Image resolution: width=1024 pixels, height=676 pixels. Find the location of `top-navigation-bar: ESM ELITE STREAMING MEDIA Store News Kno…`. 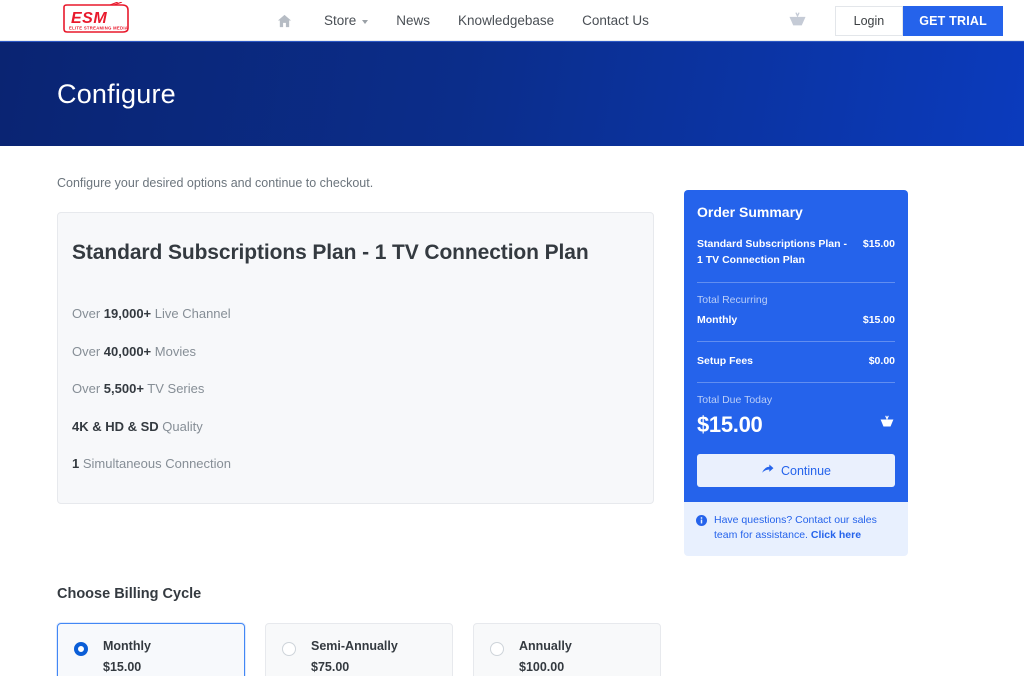

top-navigation-bar: ESM ELITE STREAMING MEDIA Store News Kno… is located at coordinates (512, 20).